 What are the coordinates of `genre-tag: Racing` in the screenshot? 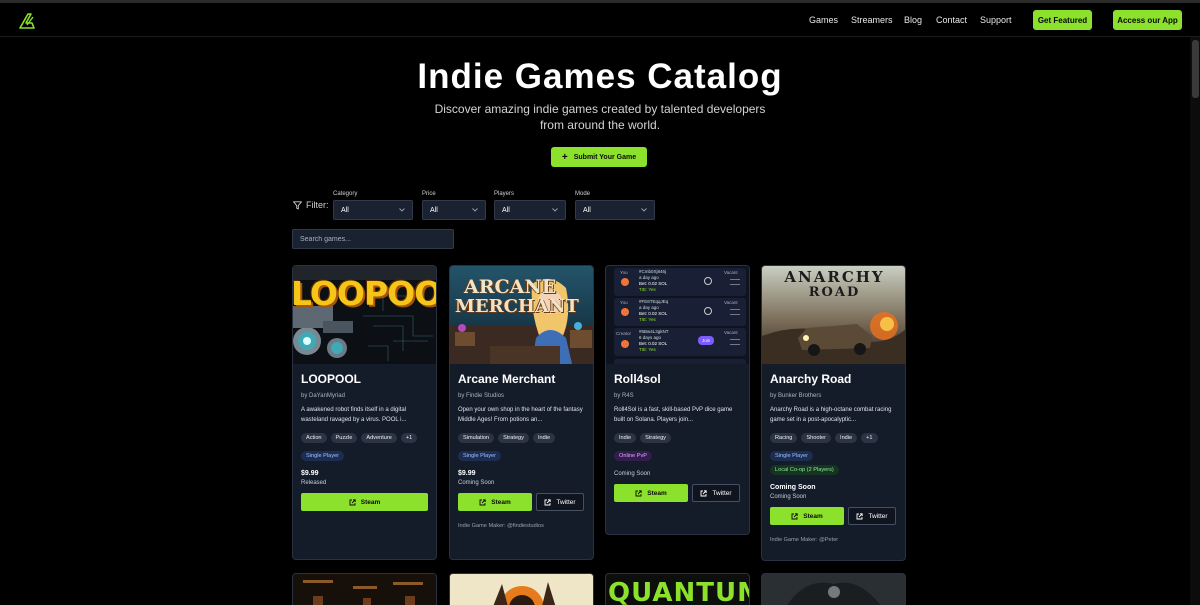 It's located at (784, 438).